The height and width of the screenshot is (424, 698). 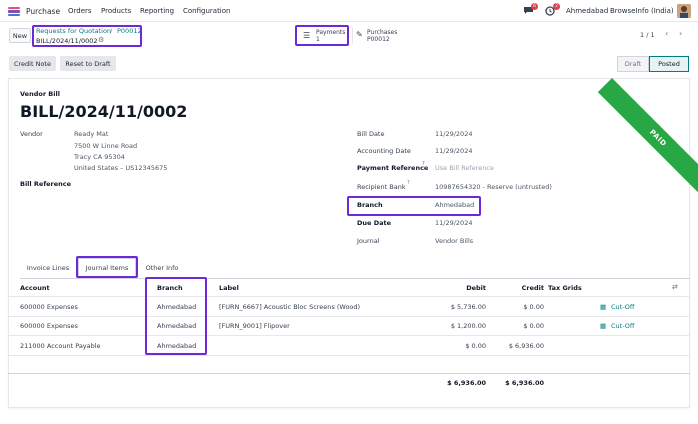 What do you see at coordinates (381, 187) in the screenshot?
I see `recipient-bank-label: Recipient Bank` at bounding box center [381, 187].